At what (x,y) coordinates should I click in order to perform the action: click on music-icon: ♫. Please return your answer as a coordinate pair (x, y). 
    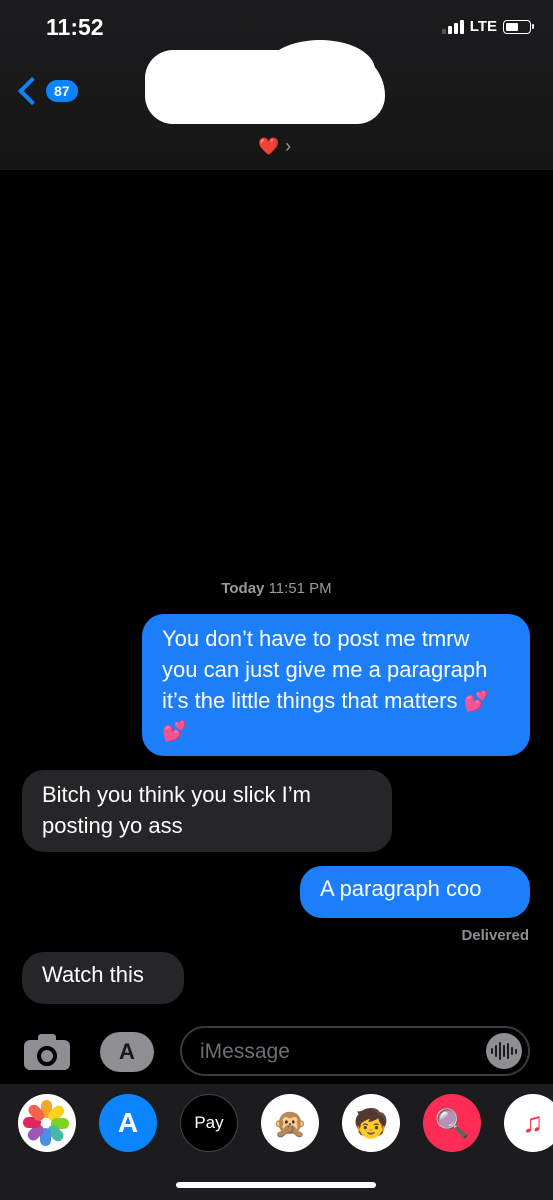
    Looking at the image, I should click on (528, 1123).